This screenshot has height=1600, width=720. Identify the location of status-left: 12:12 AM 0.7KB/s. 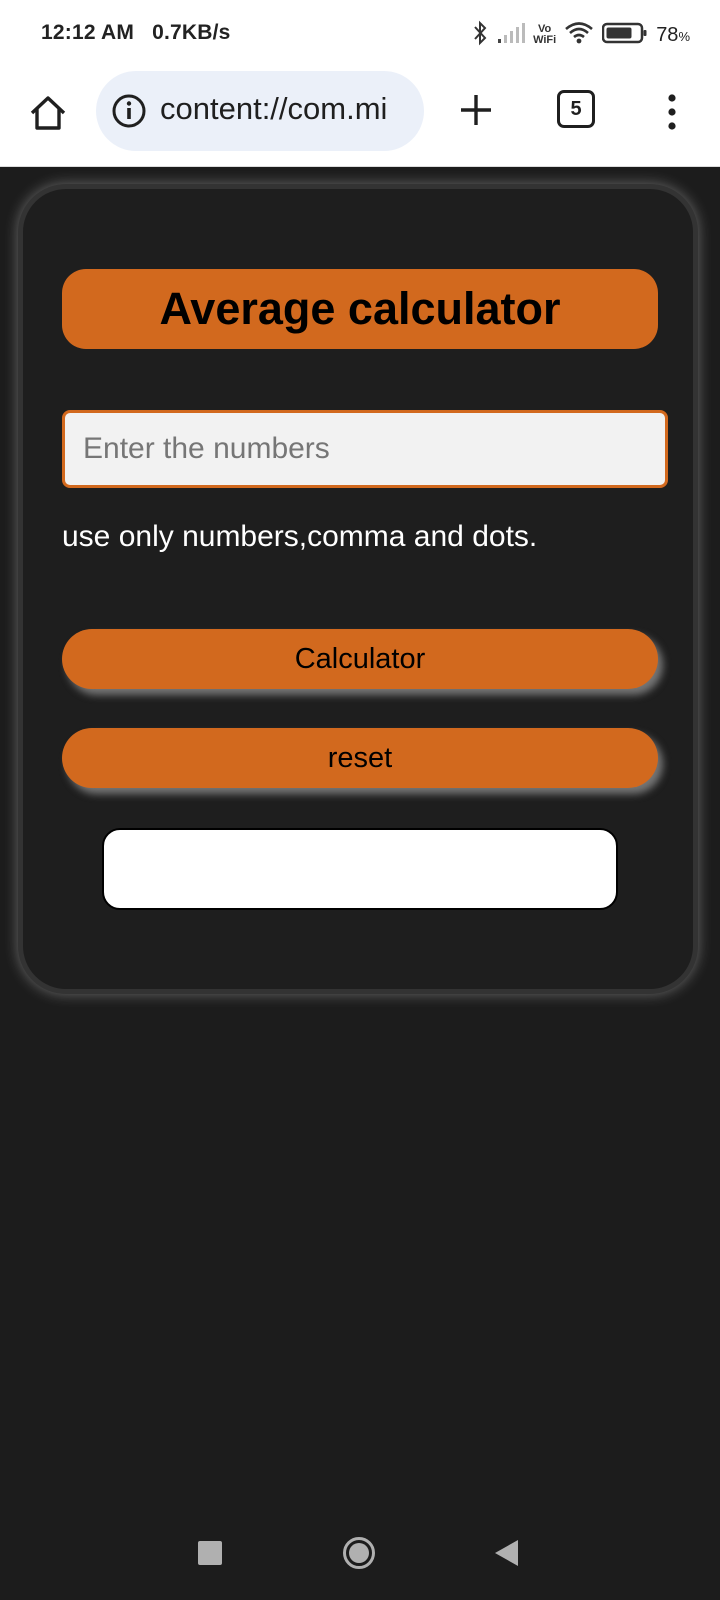
(136, 33).